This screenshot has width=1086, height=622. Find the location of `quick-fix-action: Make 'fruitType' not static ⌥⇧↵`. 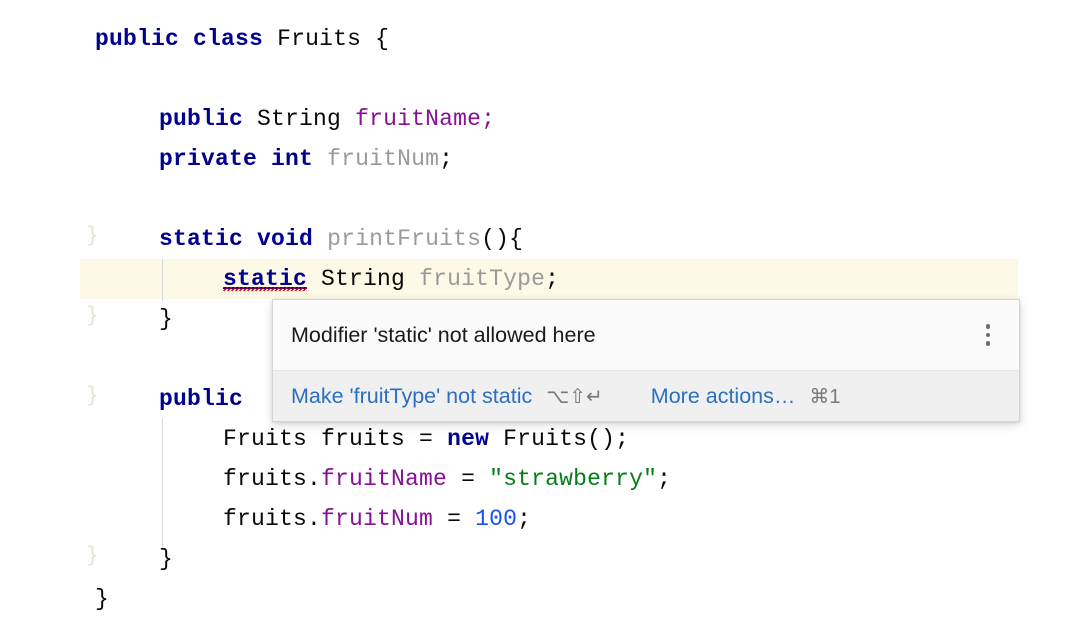

quick-fix-action: Make 'fruitType' not static ⌥⇧↵ is located at coordinates (447, 396).